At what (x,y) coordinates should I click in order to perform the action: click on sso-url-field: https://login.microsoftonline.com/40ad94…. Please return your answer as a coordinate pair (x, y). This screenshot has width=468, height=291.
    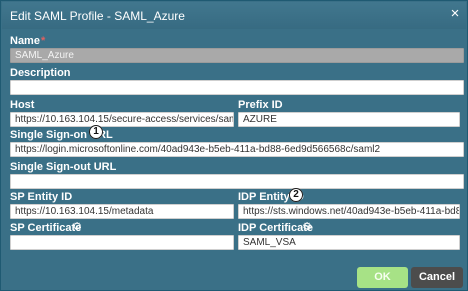
    Looking at the image, I should click on (237, 149).